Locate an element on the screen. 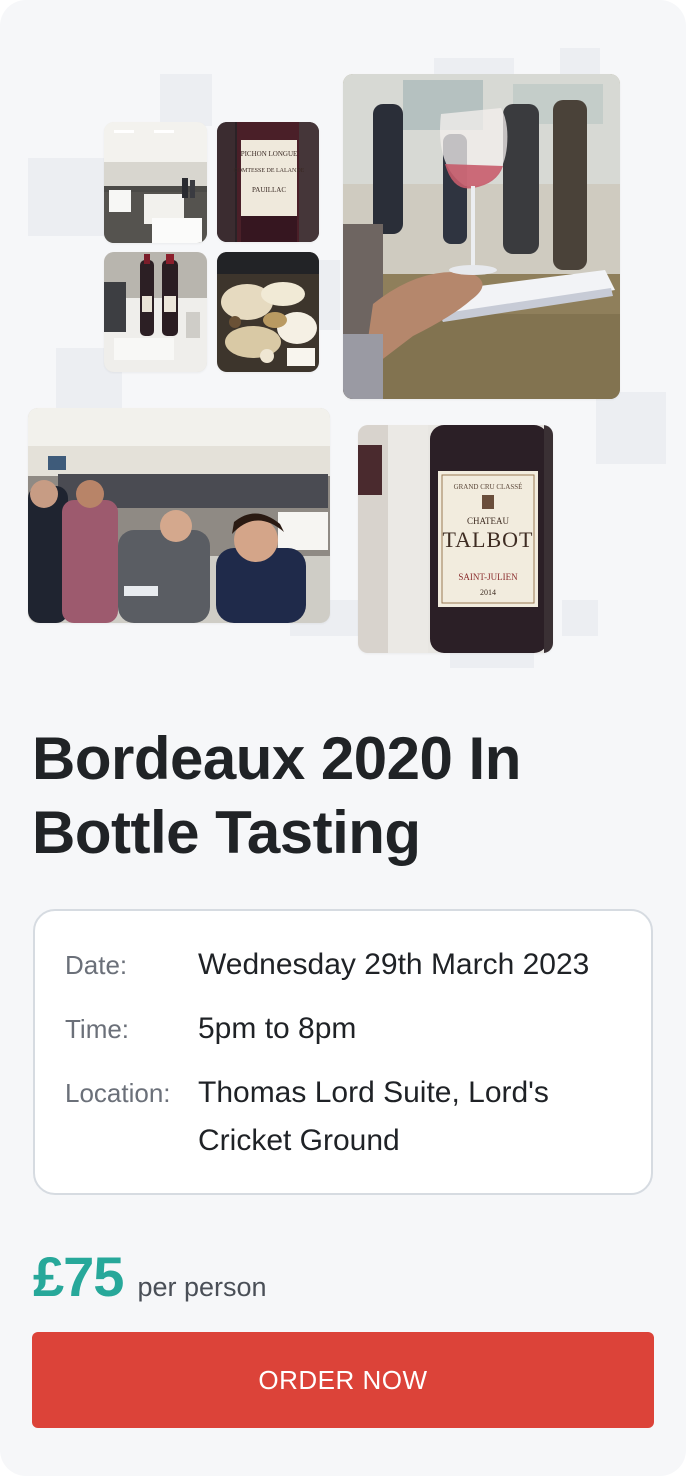 The image size is (686, 1476). cheese-board-photo is located at coordinates (268, 312).